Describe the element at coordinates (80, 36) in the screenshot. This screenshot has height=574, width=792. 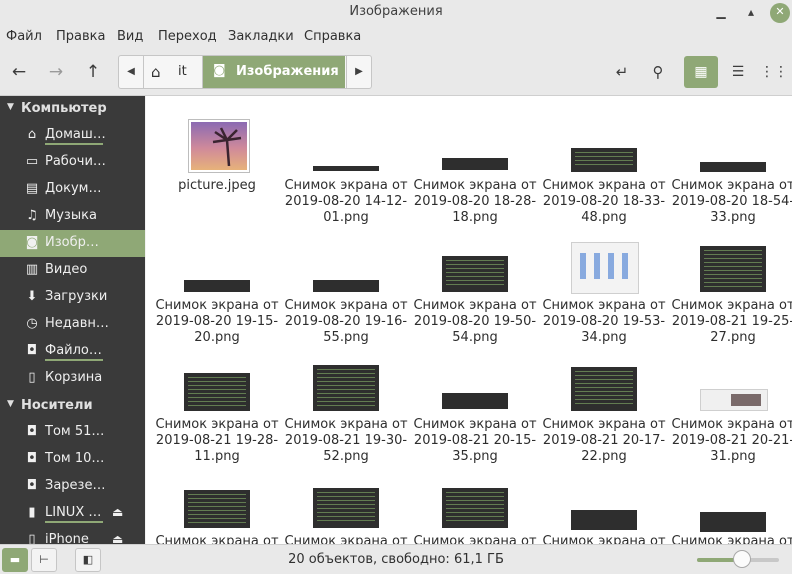
I see `menu-edit: Правка` at that location.